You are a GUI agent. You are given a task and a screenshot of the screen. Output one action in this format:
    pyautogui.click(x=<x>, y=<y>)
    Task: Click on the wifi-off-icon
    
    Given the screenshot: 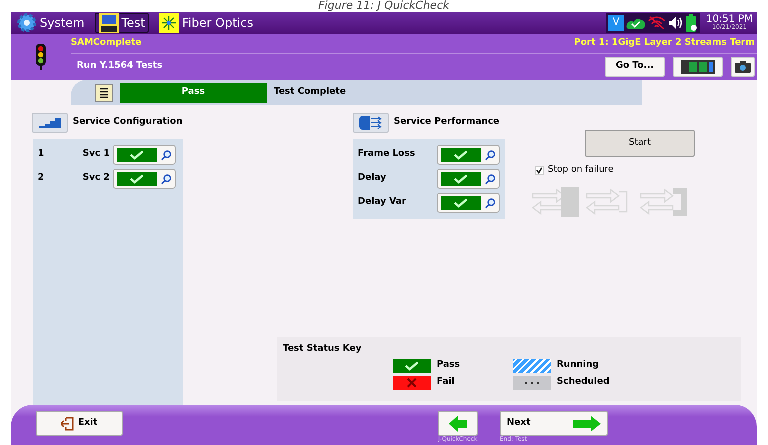 What is the action you would take?
    pyautogui.click(x=657, y=23)
    